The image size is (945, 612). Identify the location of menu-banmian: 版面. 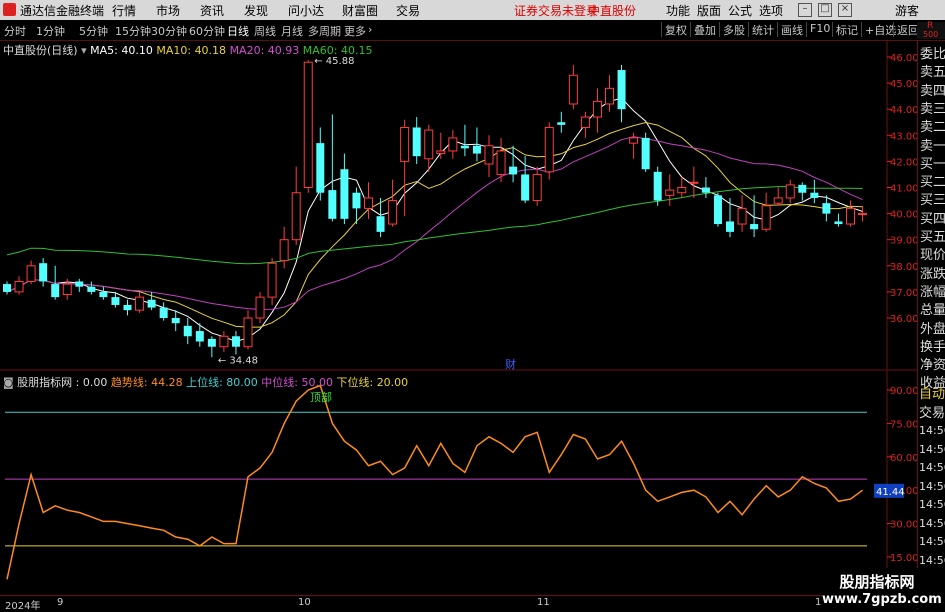
(709, 10).